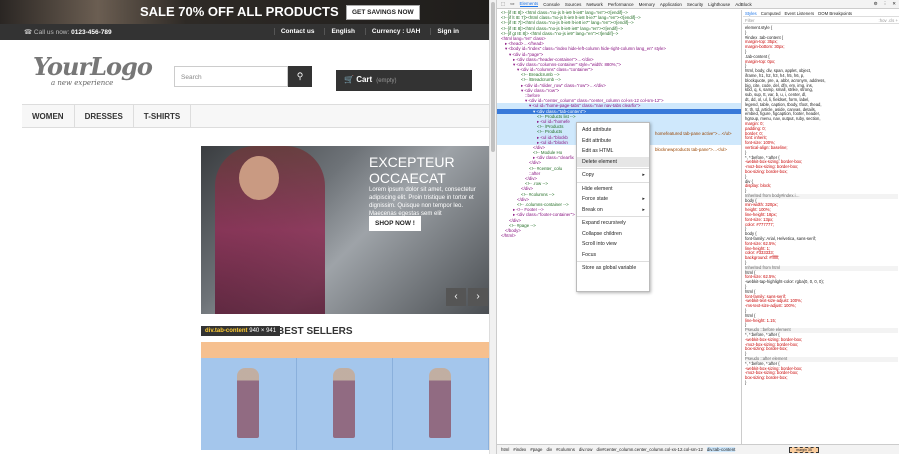  What do you see at coordinates (621, 4) in the screenshot?
I see `tab-performance: Performance` at bounding box center [621, 4].